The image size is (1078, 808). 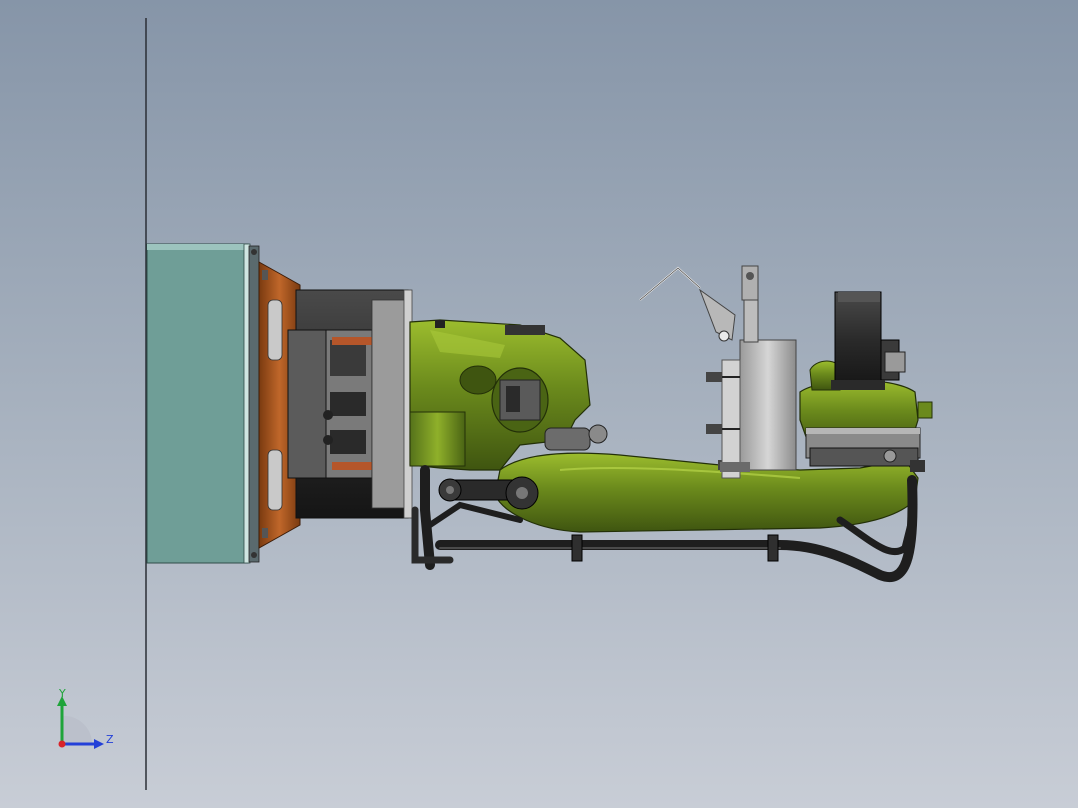 What do you see at coordinates (110, 739) in the screenshot?
I see `triad-z-label: Z` at bounding box center [110, 739].